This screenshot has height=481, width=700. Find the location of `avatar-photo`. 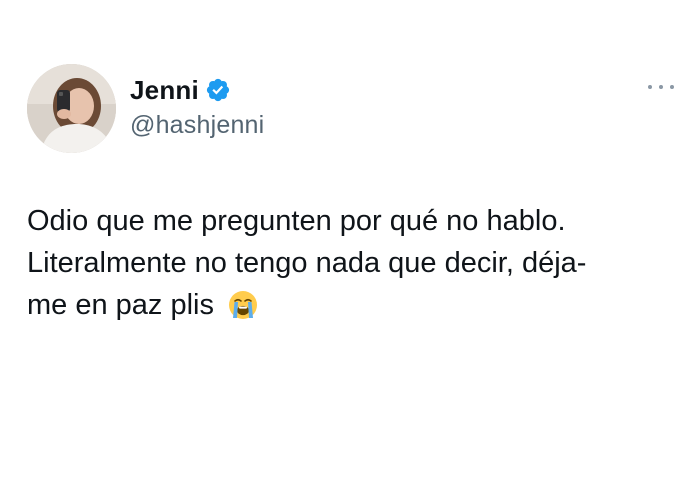

avatar-photo is located at coordinates (71, 108).